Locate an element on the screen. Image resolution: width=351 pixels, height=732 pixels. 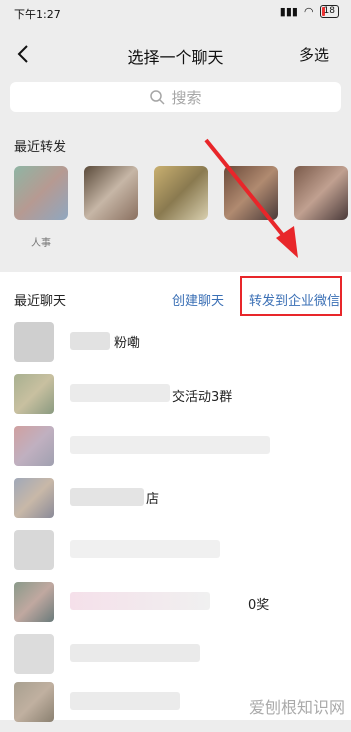
status-icons: ▮▮▮ ◠ 18 is located at coordinates (309, 11).